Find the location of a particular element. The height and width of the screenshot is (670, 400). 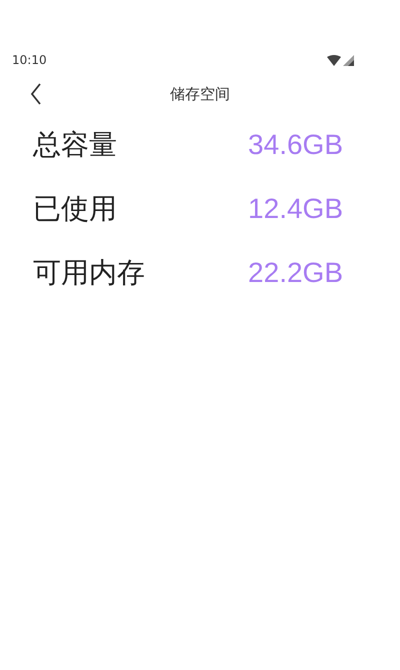

storage-label: 可用内存 is located at coordinates (89, 273).